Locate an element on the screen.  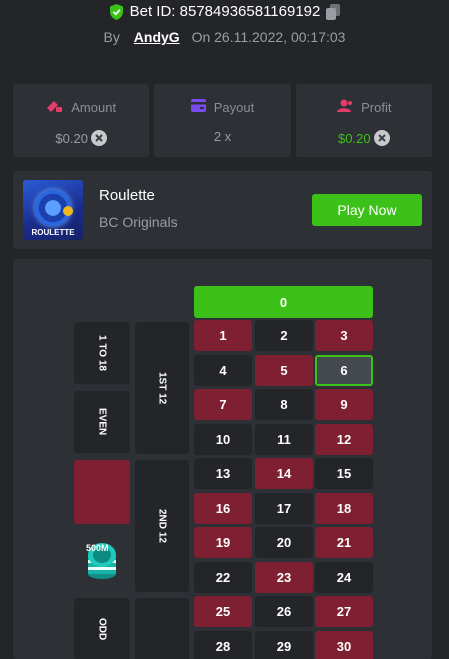
game-name: Roulette is located at coordinates (127, 195).